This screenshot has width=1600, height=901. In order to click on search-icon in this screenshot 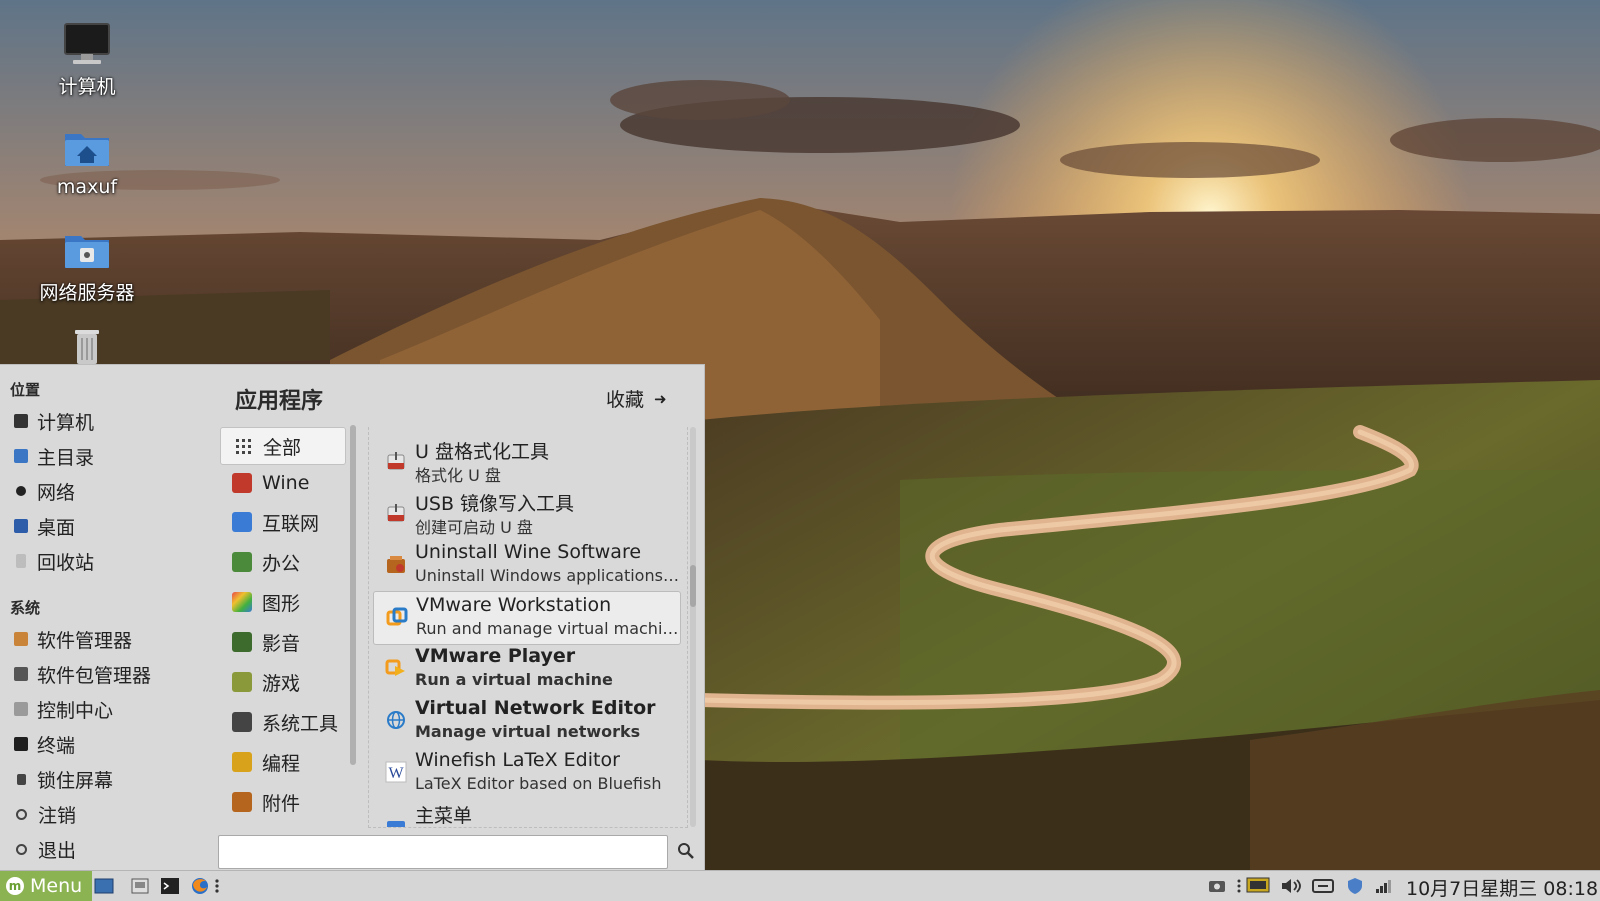, I will do `click(686, 851)`.